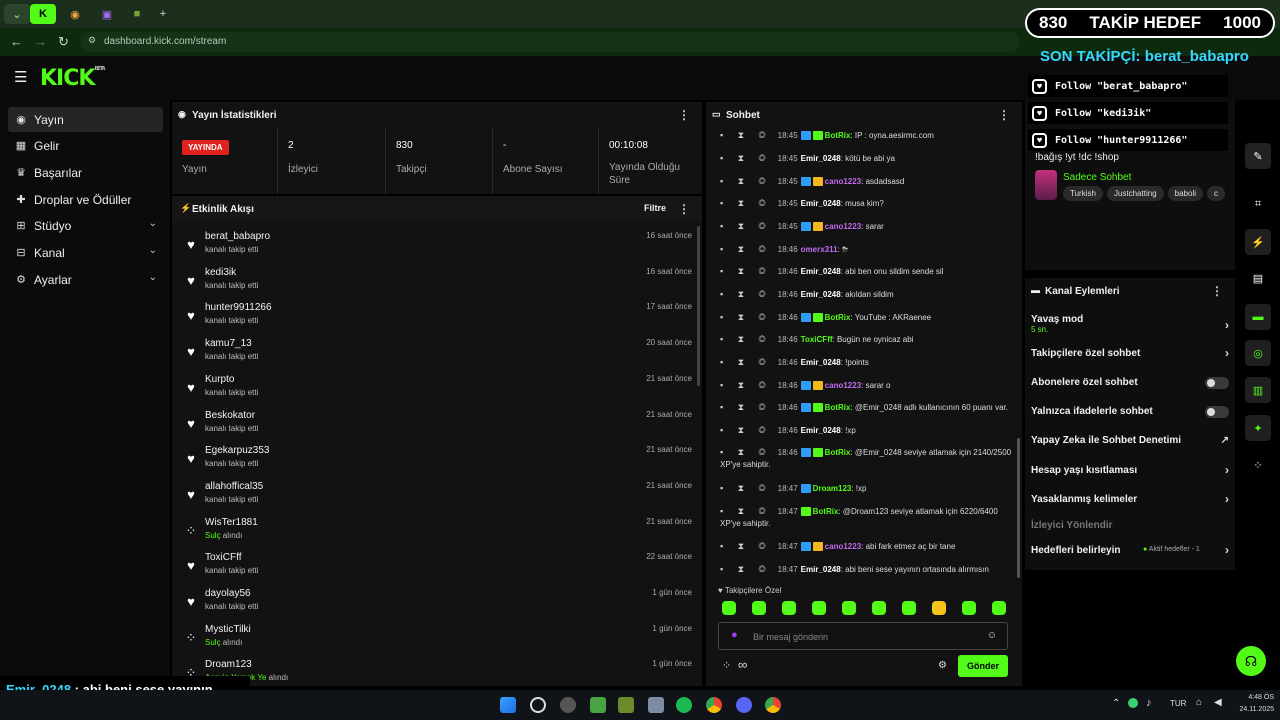  What do you see at coordinates (238, 307) in the screenshot?
I see `activity-username: hunter9911266` at bounding box center [238, 307].